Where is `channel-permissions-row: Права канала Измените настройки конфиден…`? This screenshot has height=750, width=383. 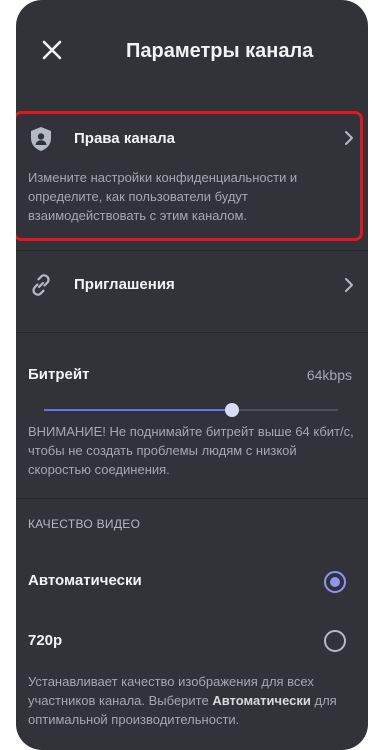 channel-permissions-row: Права канала Измените настройки конфиден… is located at coordinates (192, 177).